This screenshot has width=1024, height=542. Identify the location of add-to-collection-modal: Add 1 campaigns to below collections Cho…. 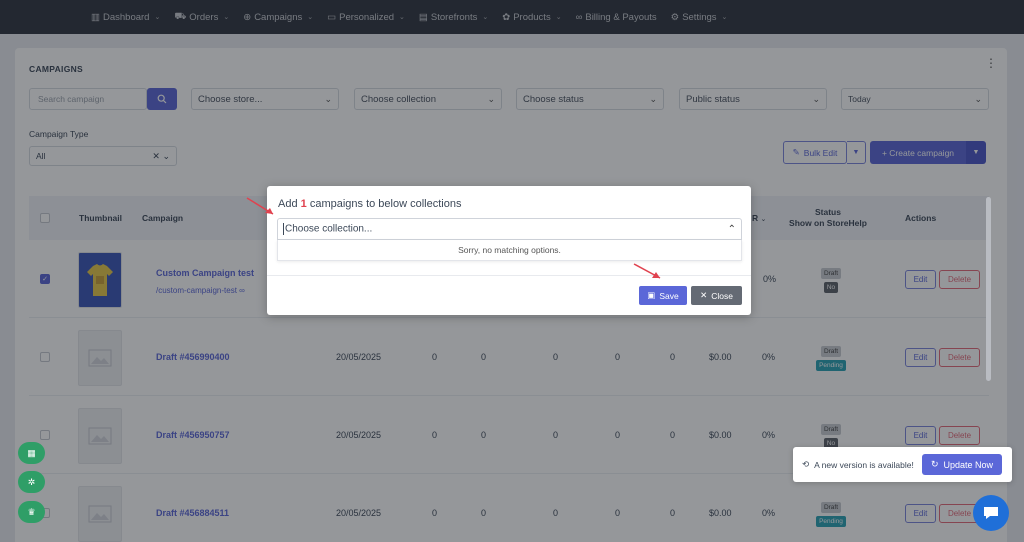
(509, 250).